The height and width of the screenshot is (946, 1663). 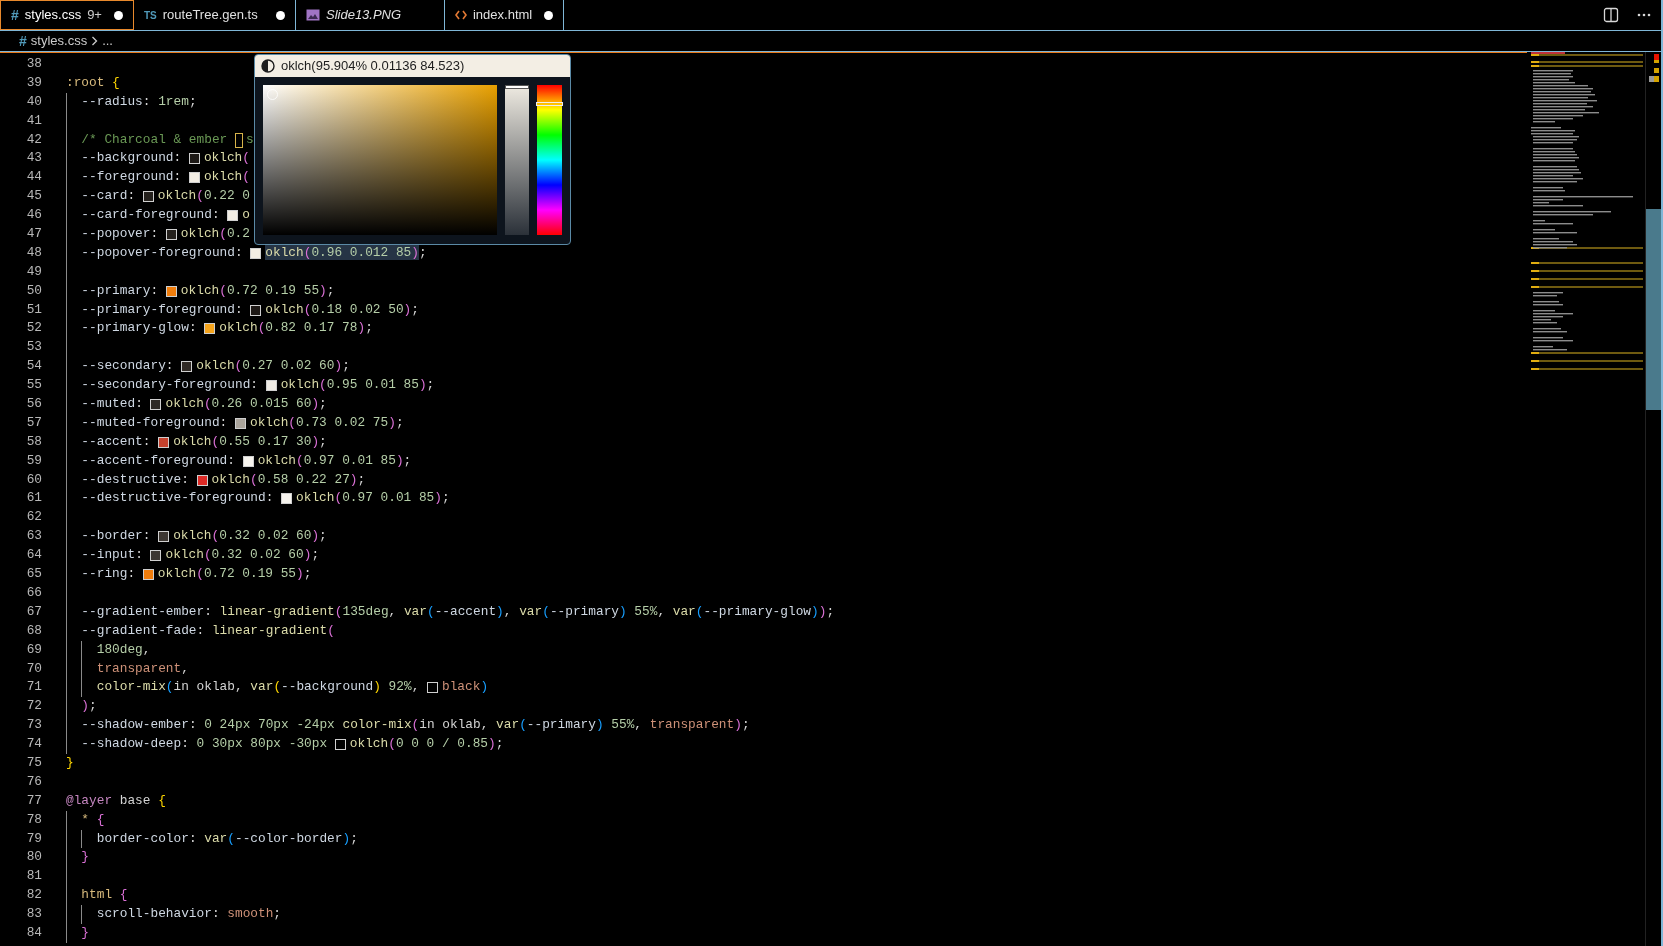 I want to click on code-text: --popover:, so click(x=120, y=234).